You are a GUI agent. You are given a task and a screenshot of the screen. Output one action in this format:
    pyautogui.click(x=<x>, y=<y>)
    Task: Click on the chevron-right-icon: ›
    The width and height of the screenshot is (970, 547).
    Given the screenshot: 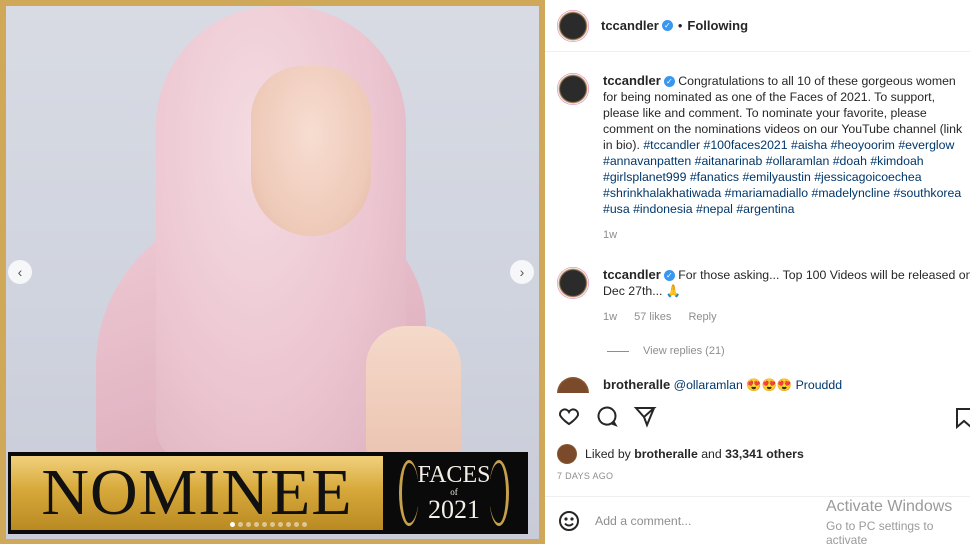 What is the action you would take?
    pyautogui.click(x=522, y=272)
    